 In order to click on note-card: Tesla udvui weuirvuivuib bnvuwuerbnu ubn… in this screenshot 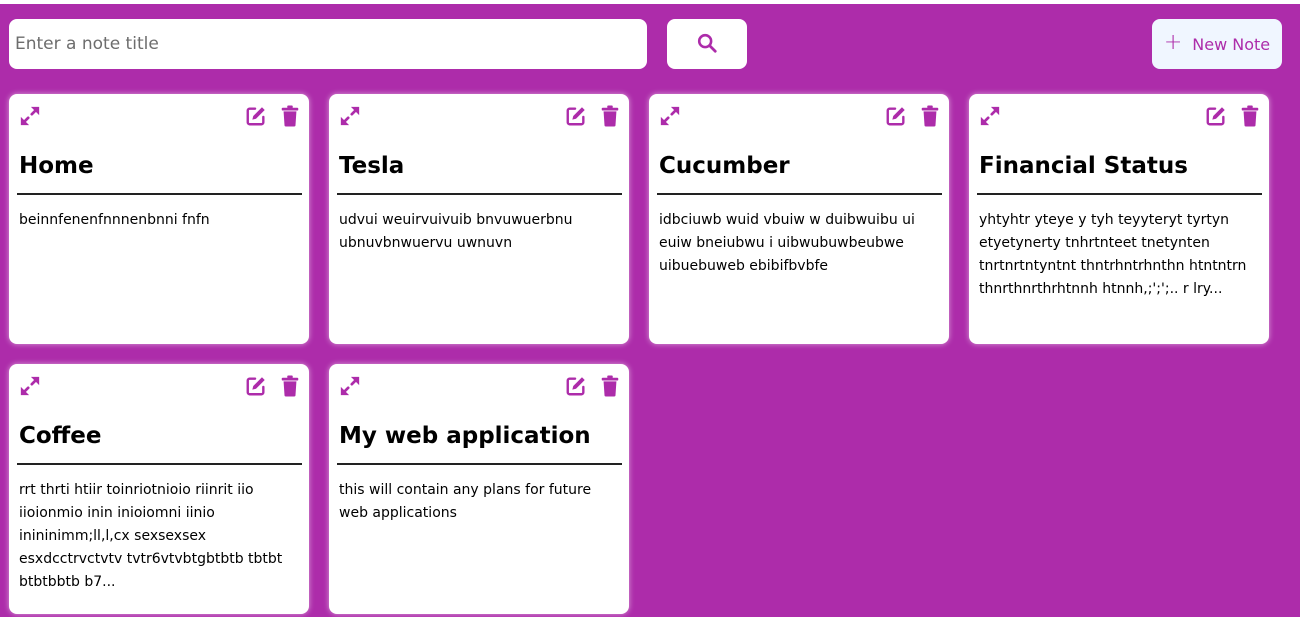, I will do `click(479, 219)`.